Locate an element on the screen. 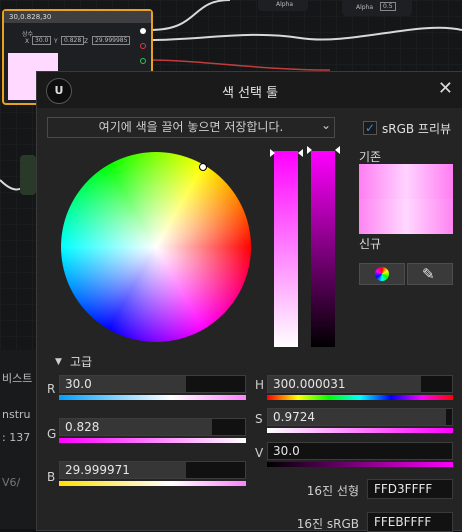 This screenshot has height=532, width=462. s-gradient-bar is located at coordinates (360, 430).